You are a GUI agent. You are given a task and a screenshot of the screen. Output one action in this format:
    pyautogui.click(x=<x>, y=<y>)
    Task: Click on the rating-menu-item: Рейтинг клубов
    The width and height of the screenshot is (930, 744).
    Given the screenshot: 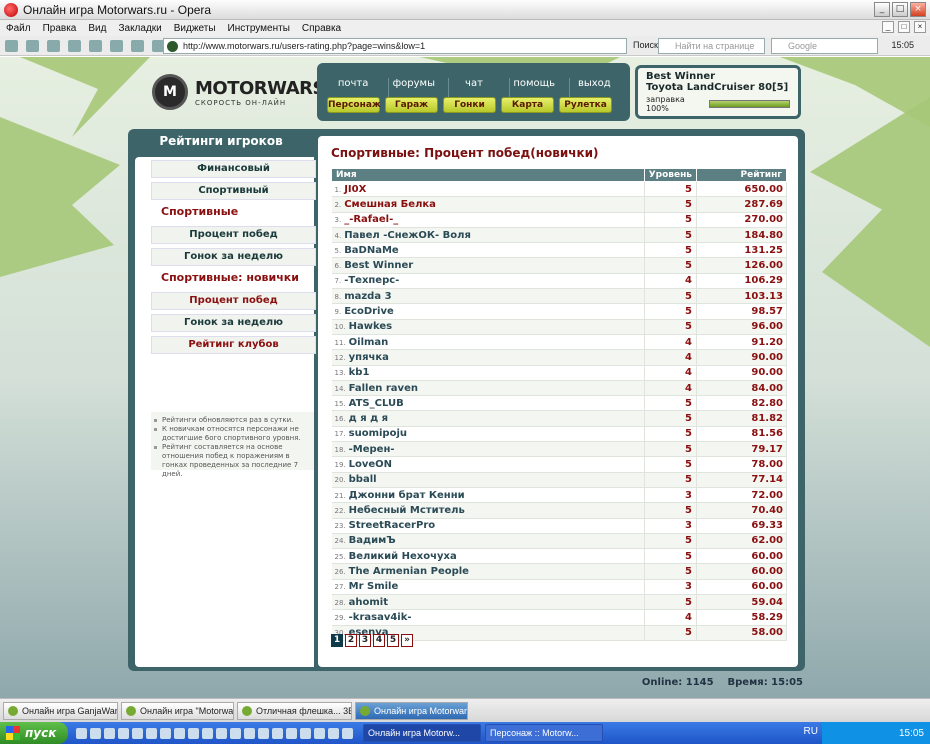 What is the action you would take?
    pyautogui.click(x=233, y=345)
    